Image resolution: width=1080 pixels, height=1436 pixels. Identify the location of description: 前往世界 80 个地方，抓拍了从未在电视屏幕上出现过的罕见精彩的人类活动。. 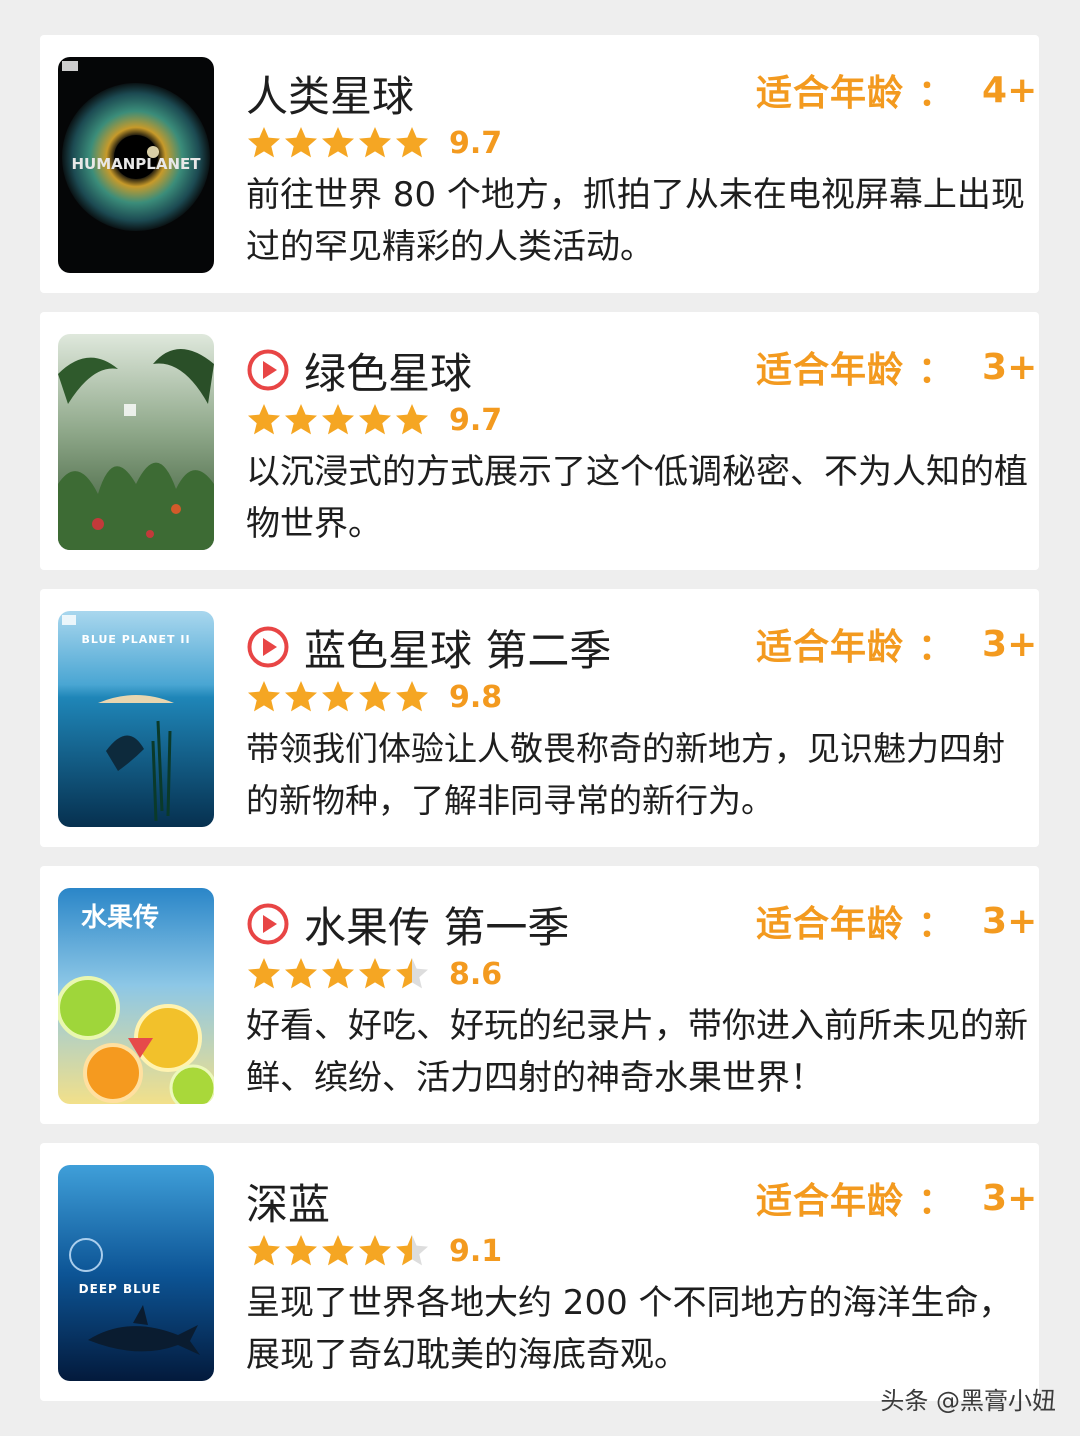
(635, 221).